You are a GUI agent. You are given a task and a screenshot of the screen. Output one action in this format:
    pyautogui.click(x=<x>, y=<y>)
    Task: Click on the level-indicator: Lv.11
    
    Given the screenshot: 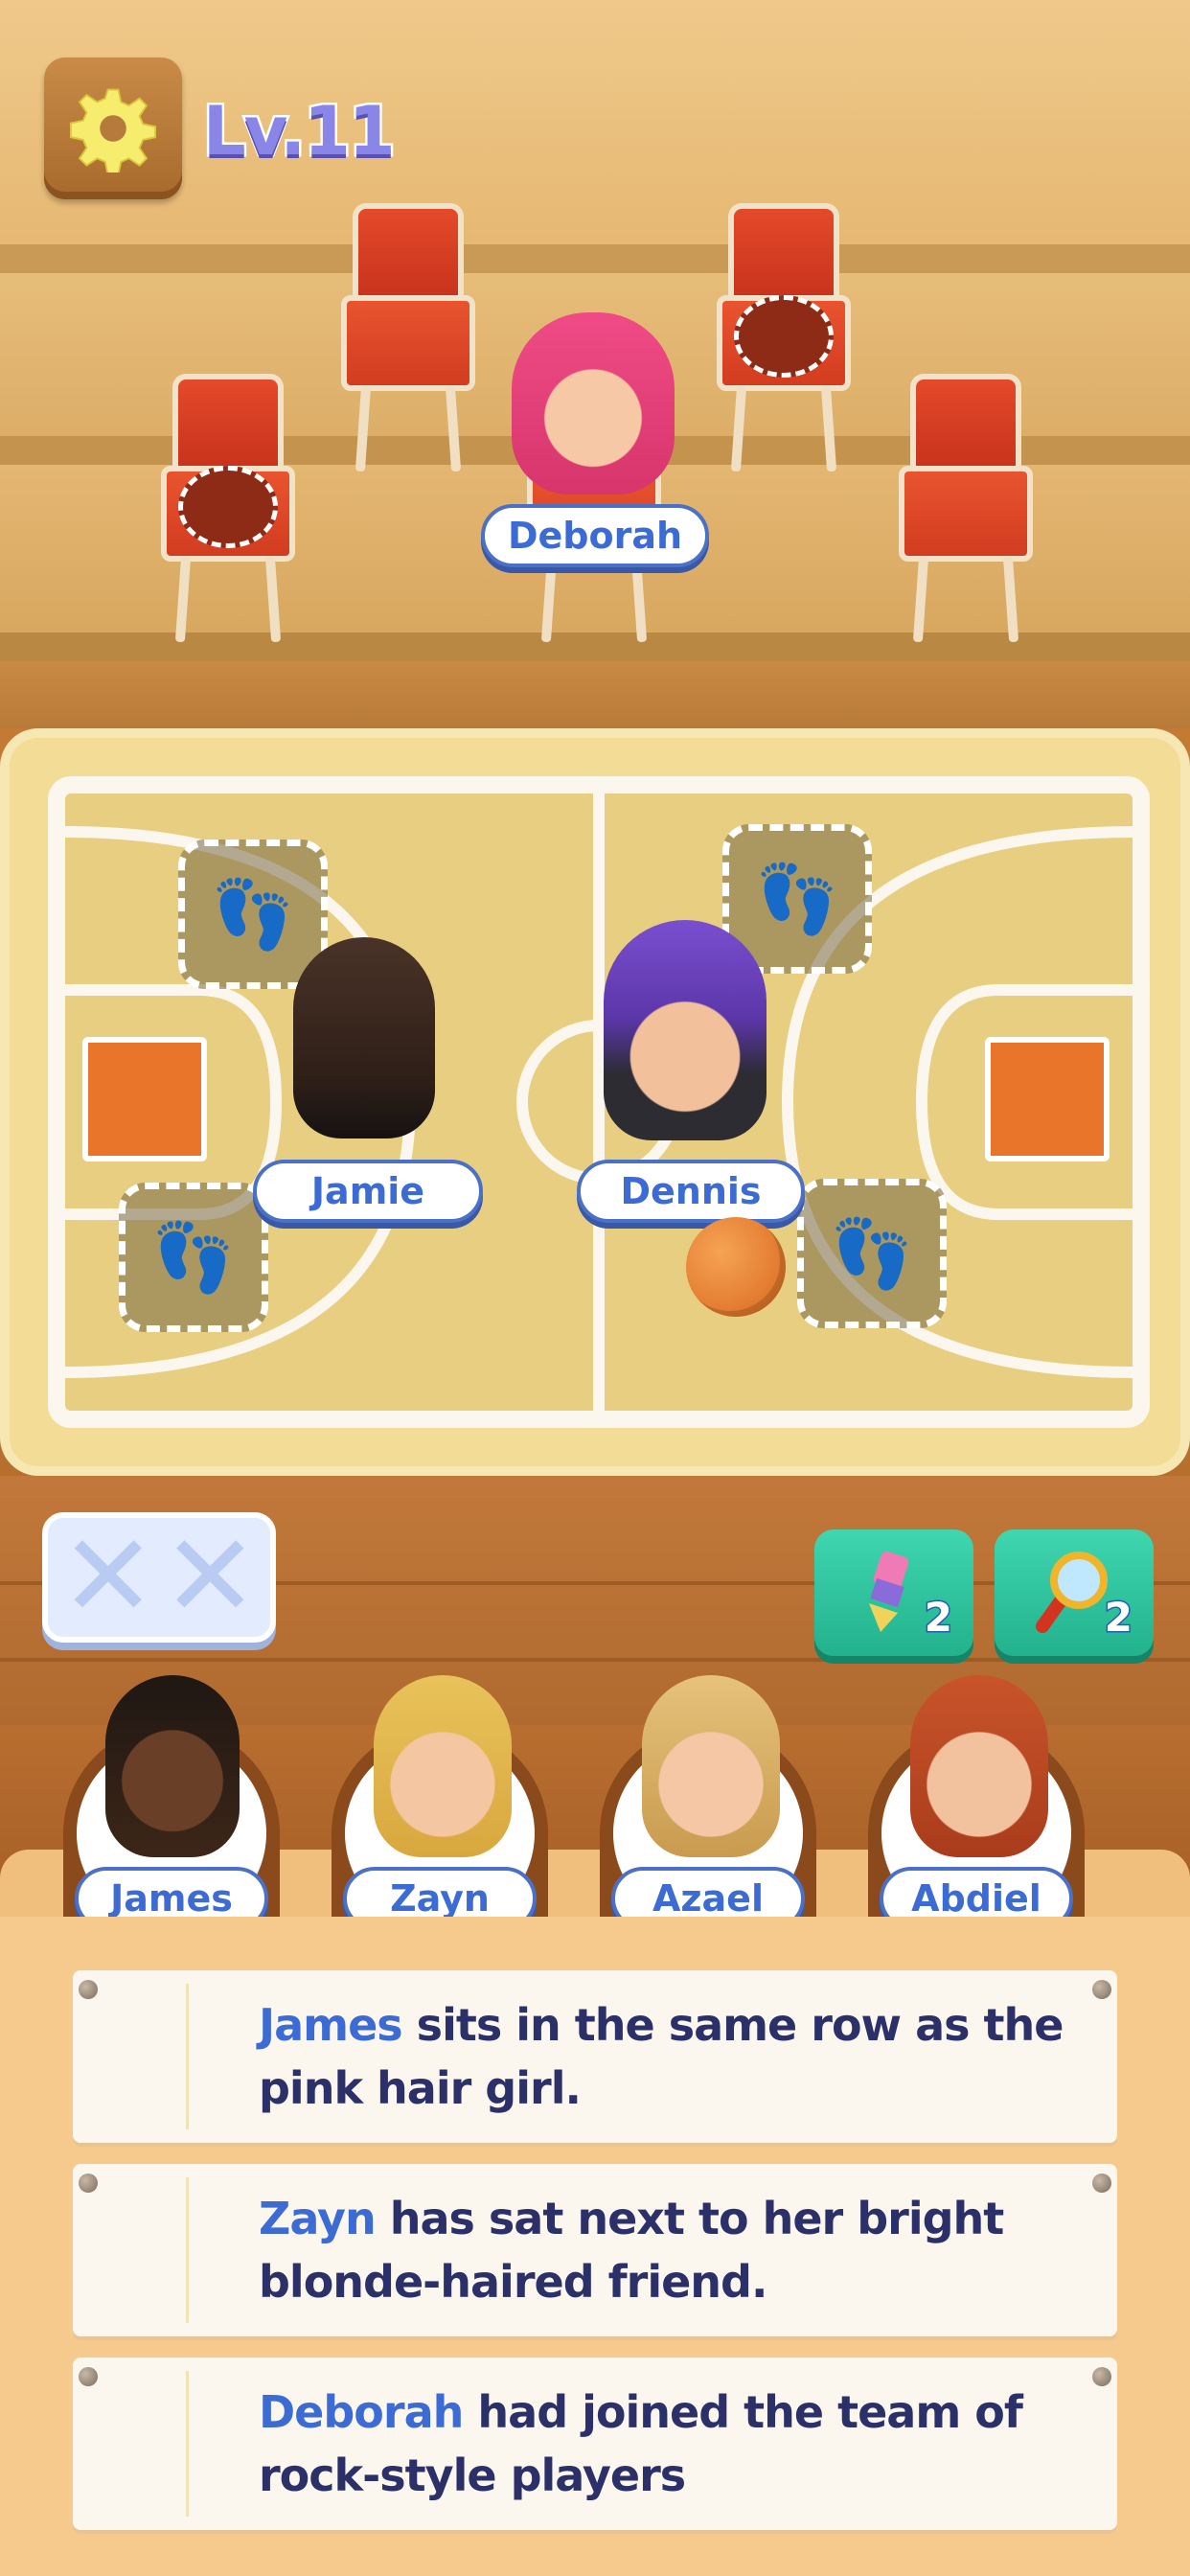 What is the action you would take?
    pyautogui.click(x=300, y=131)
    